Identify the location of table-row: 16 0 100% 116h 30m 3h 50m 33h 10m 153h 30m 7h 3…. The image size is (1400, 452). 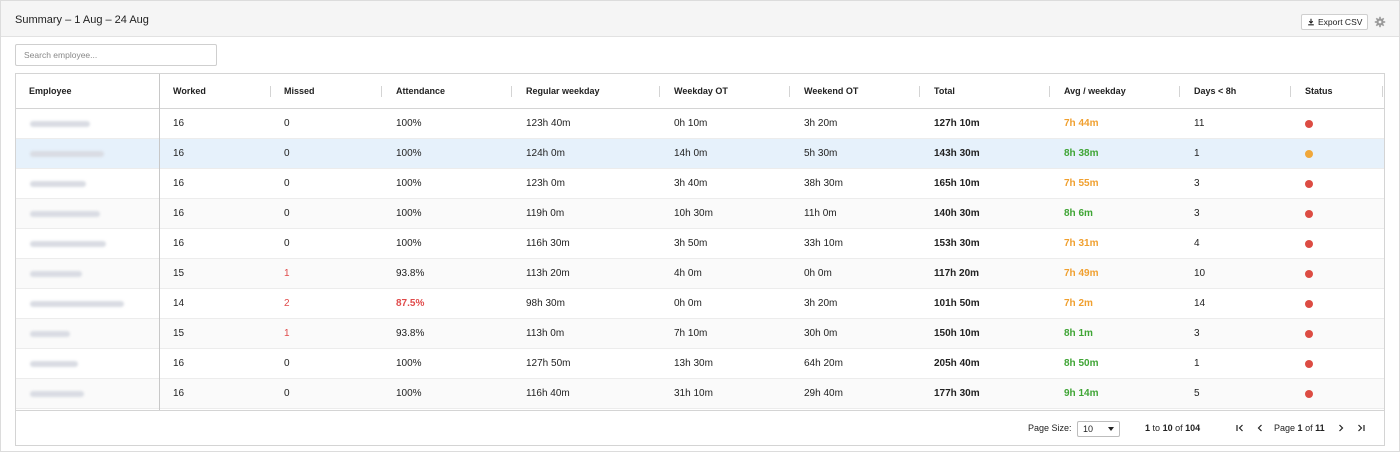
(700, 244).